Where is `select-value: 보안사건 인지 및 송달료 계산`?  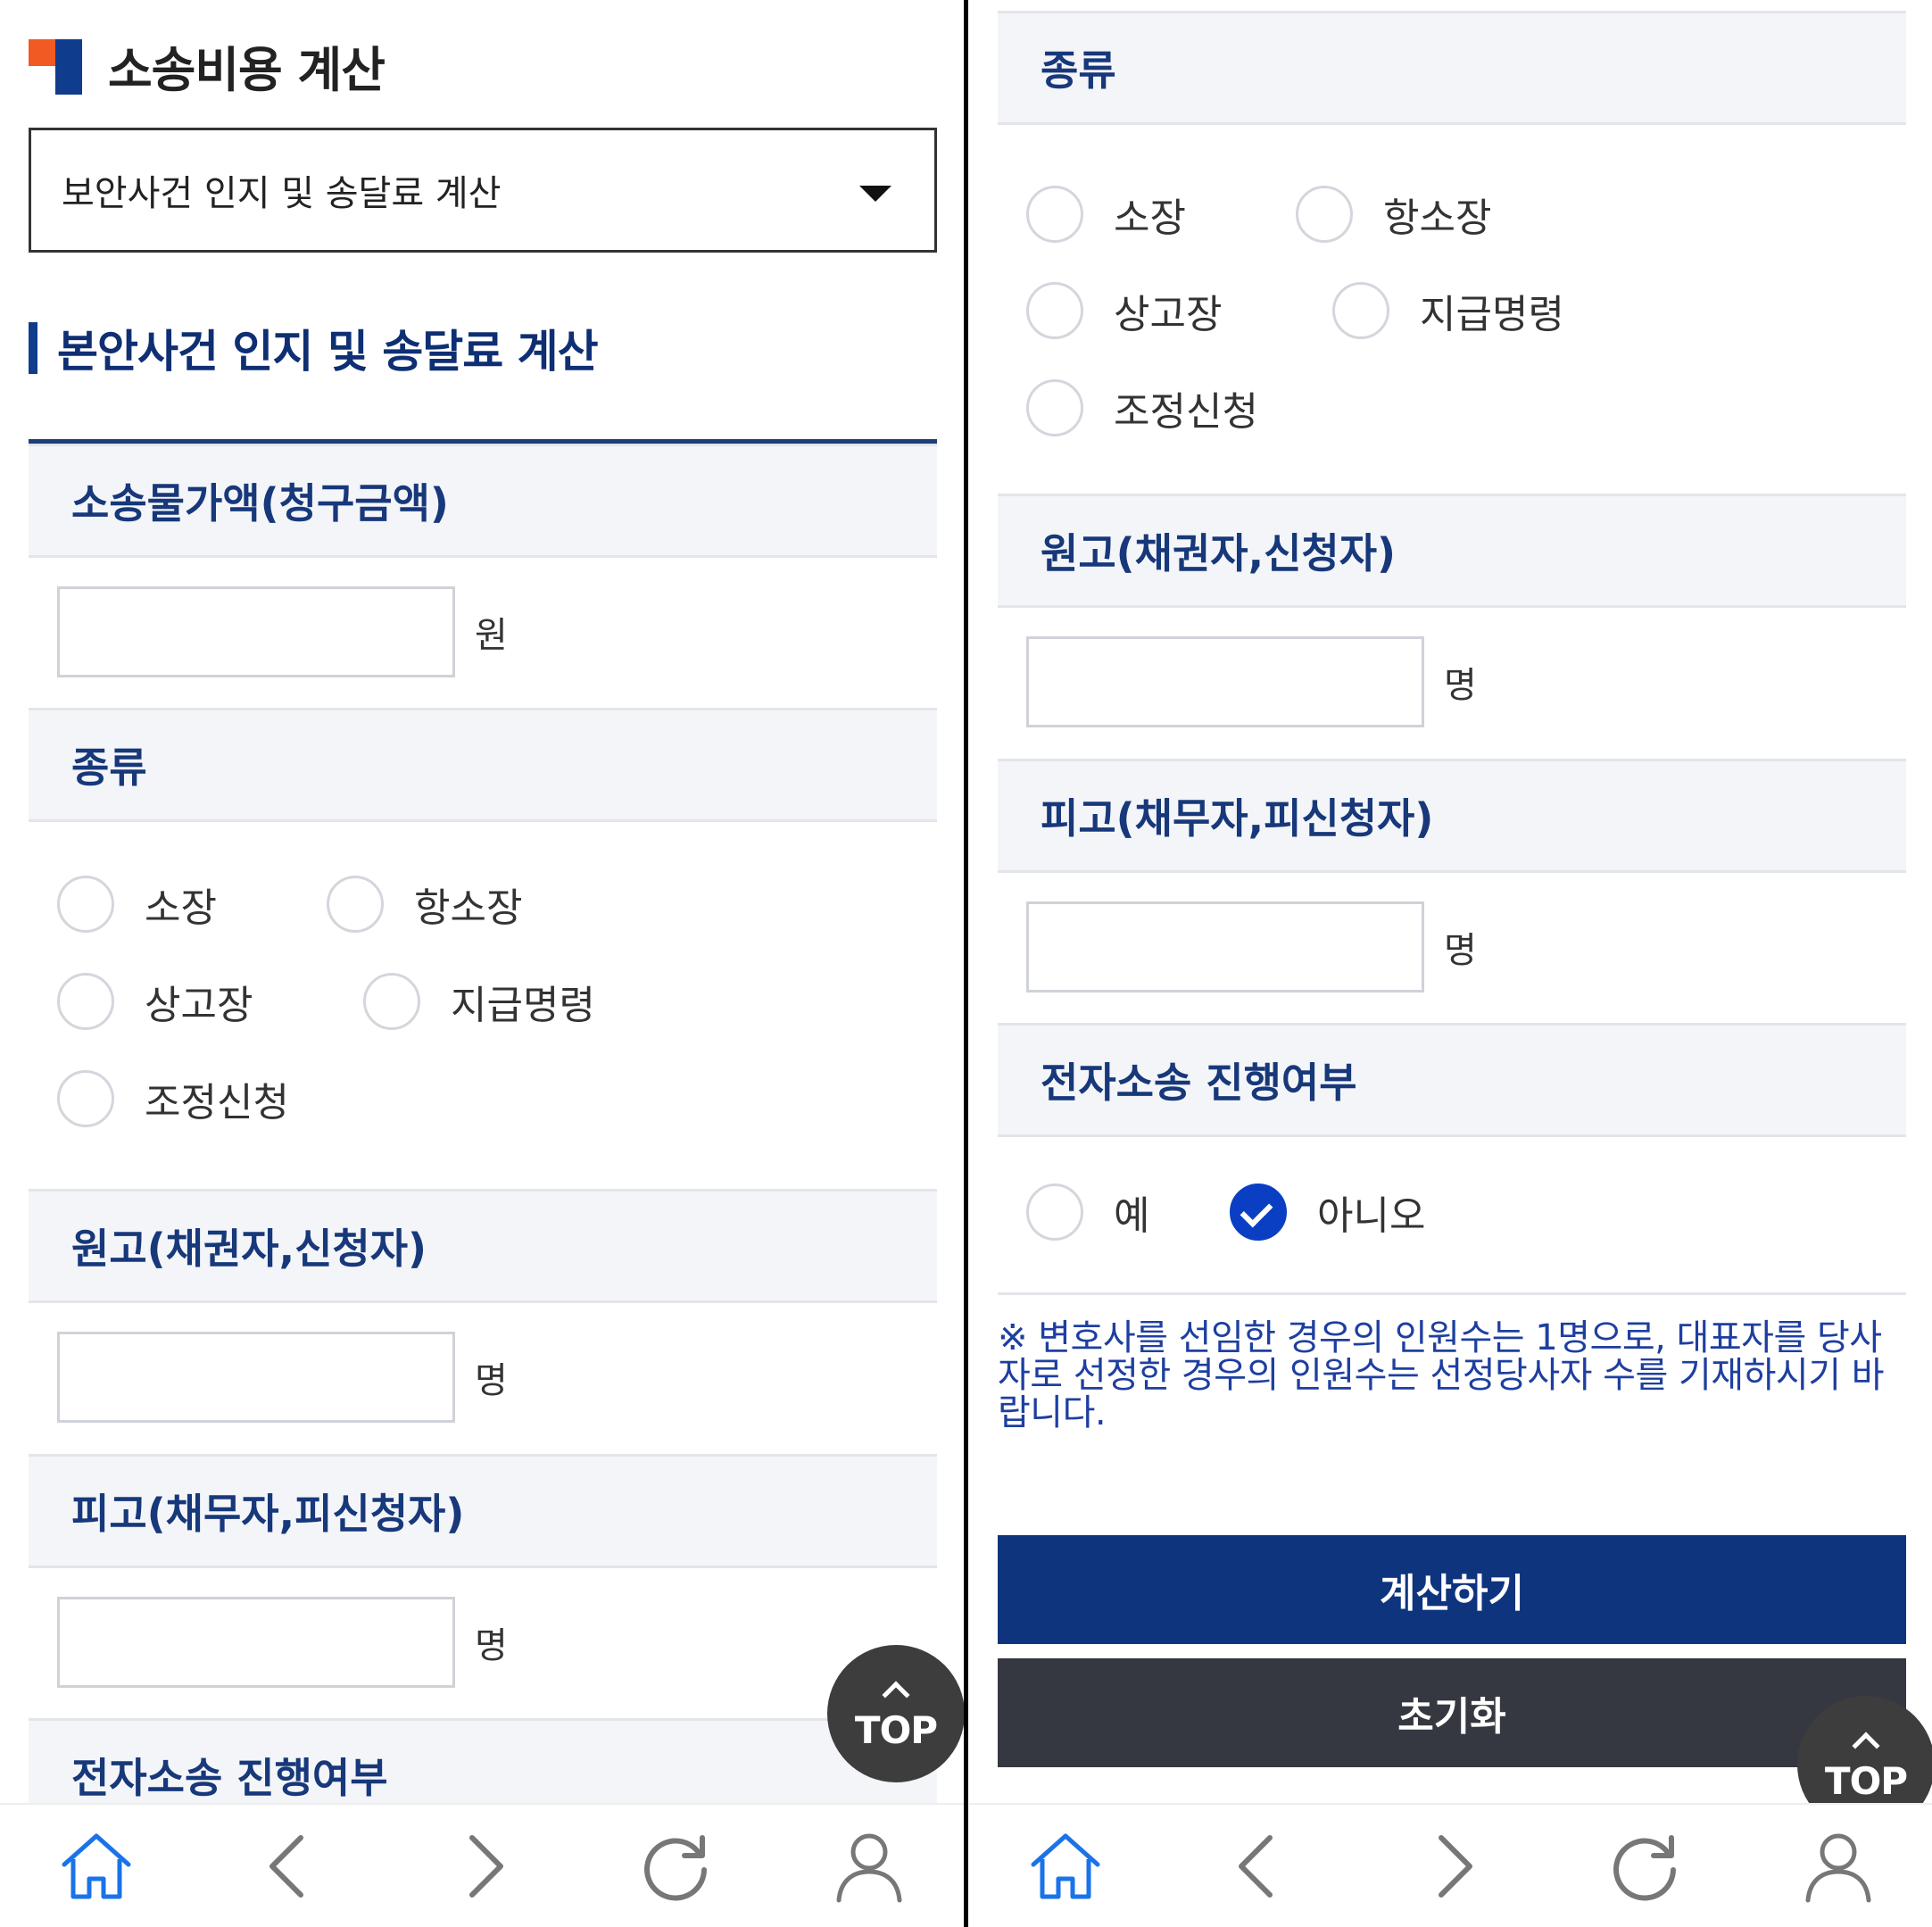
select-value: 보안사건 인지 및 송달료 계산 is located at coordinates (282, 193).